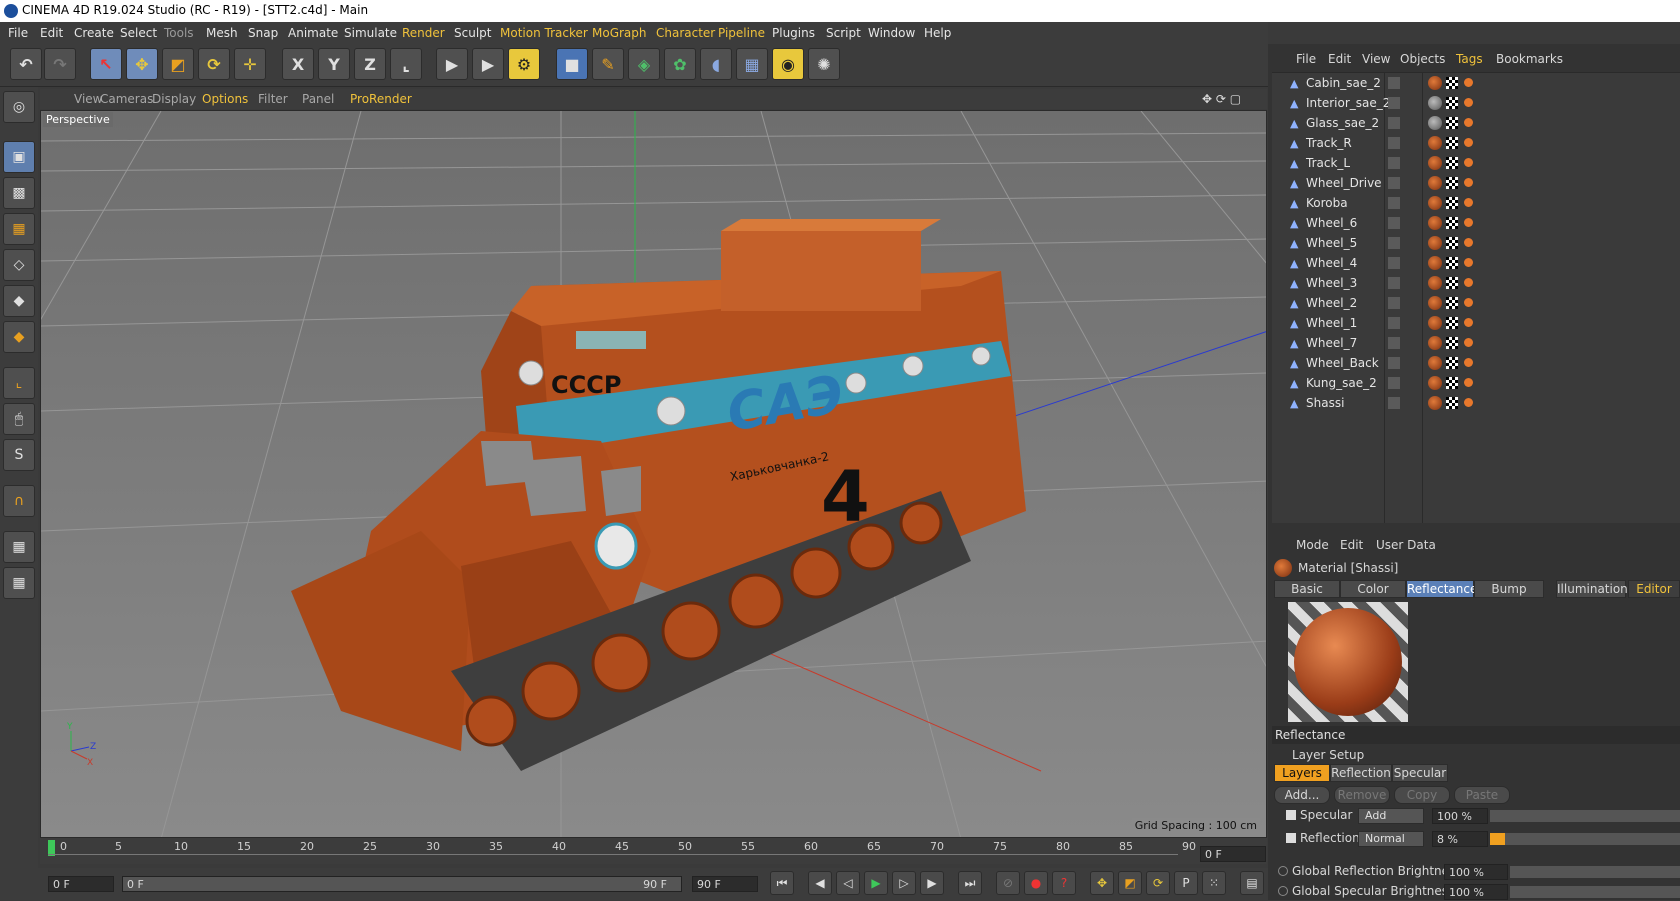 The width and height of the screenshot is (1680, 901). Describe the element at coordinates (619, 33) in the screenshot. I see `menu-mograph: MoGraph` at that location.